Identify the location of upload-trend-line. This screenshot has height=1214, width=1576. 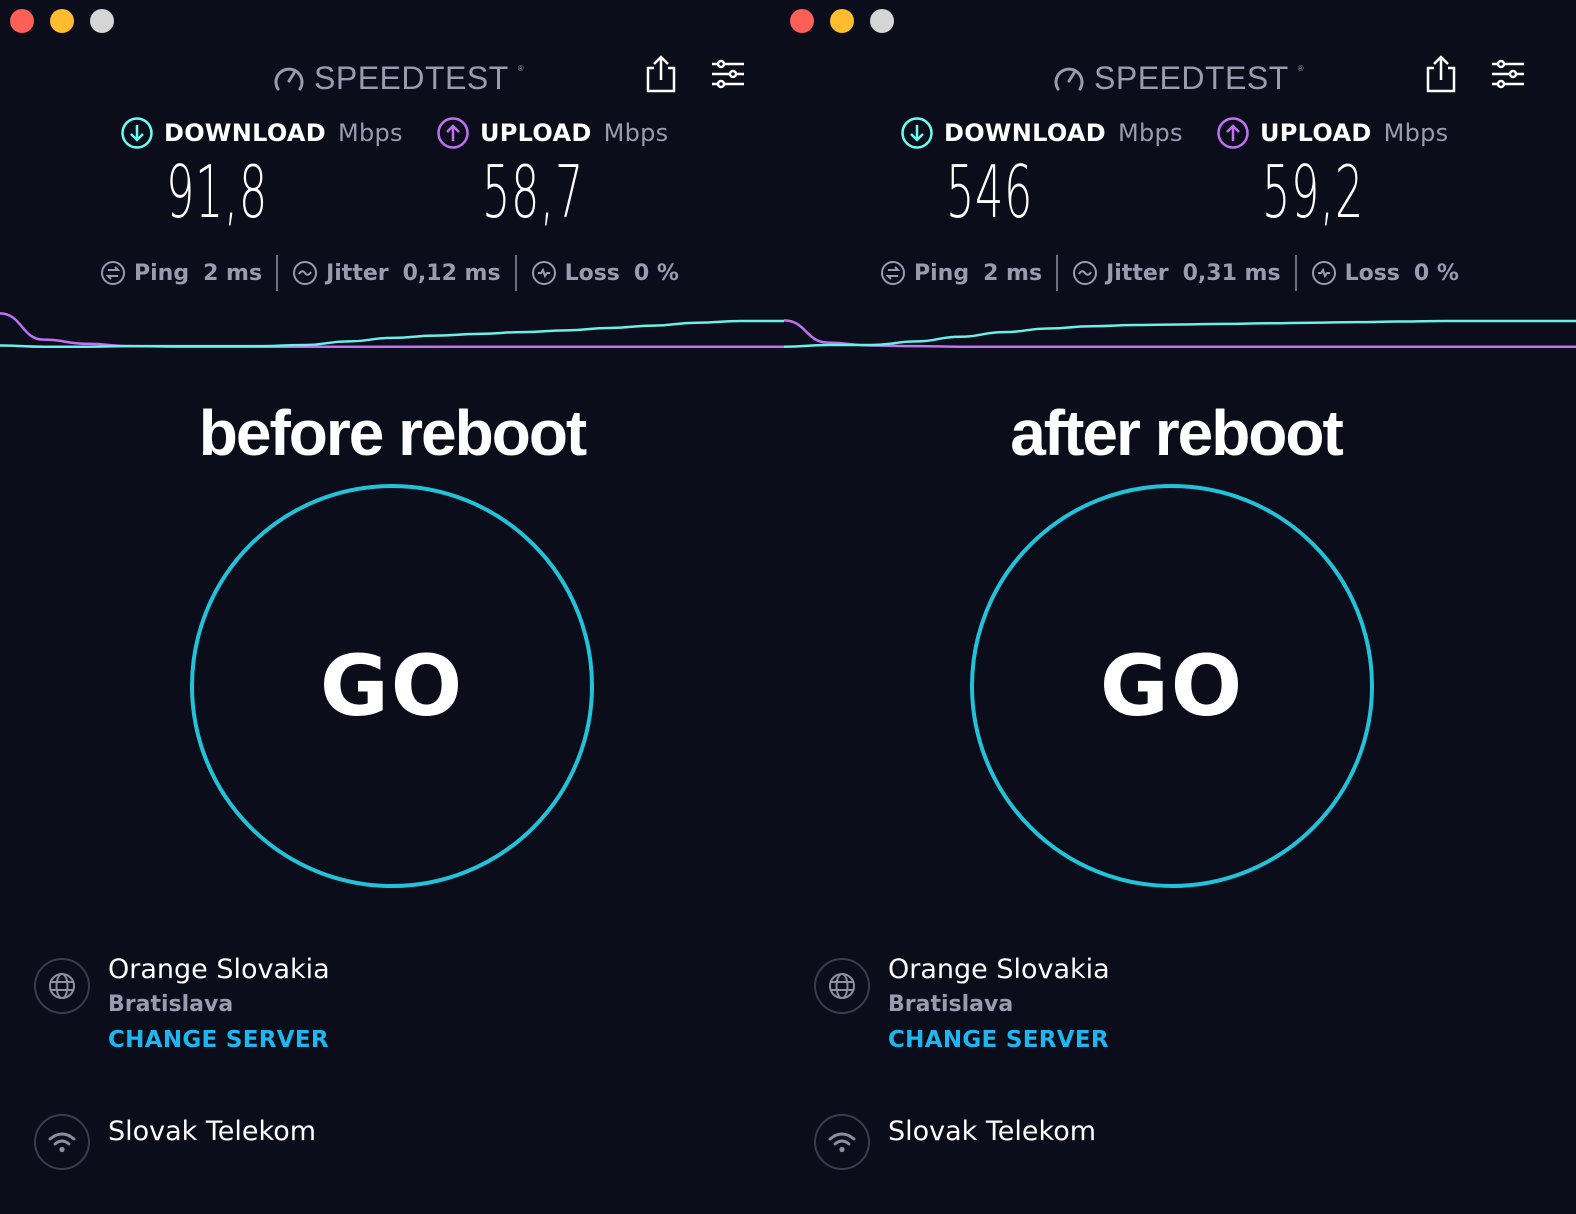
(392, 330).